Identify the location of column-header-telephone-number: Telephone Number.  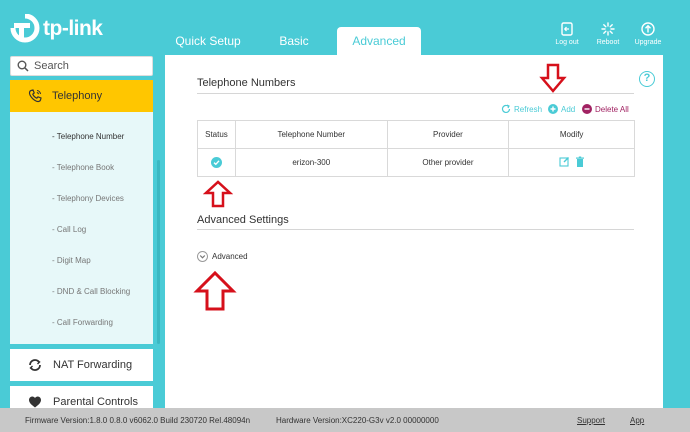
(311, 134).